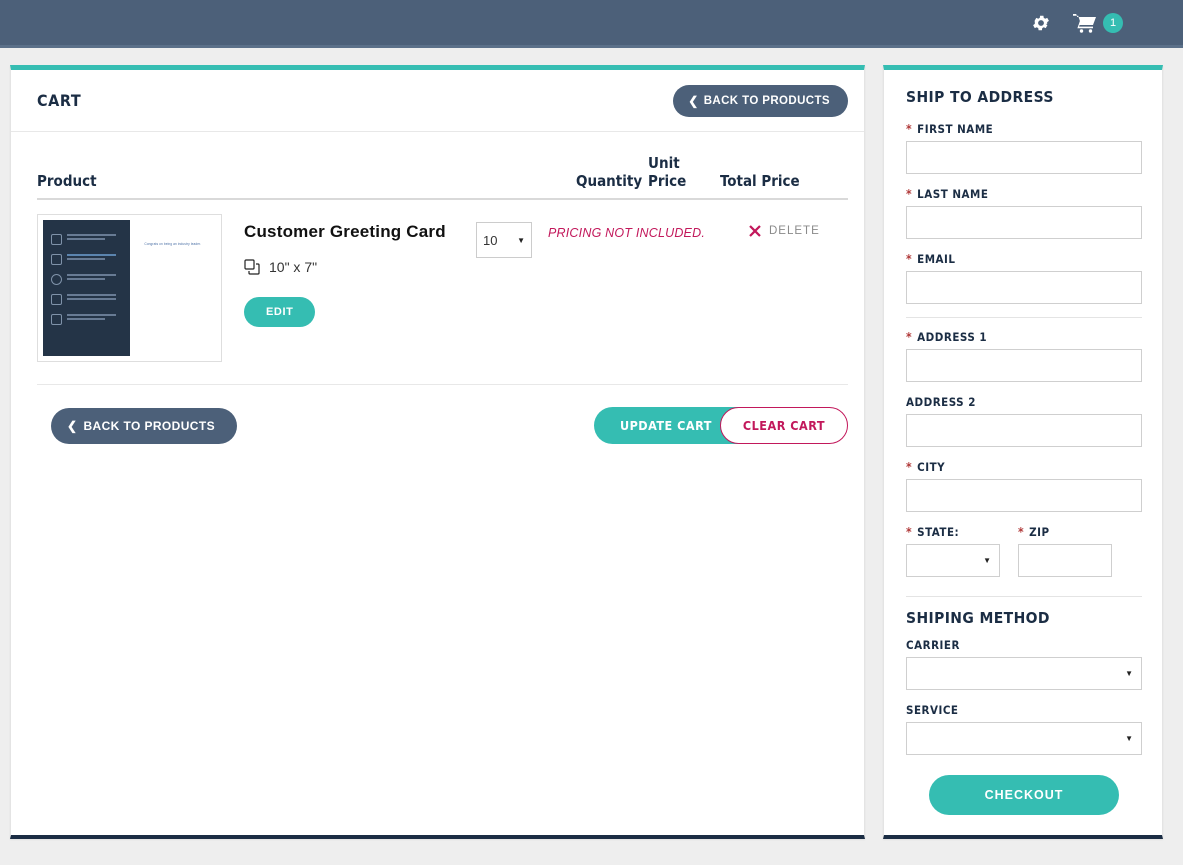 The width and height of the screenshot is (1183, 865). What do you see at coordinates (1024, 259) in the screenshot?
I see `field-label-email: * EMAIL` at bounding box center [1024, 259].